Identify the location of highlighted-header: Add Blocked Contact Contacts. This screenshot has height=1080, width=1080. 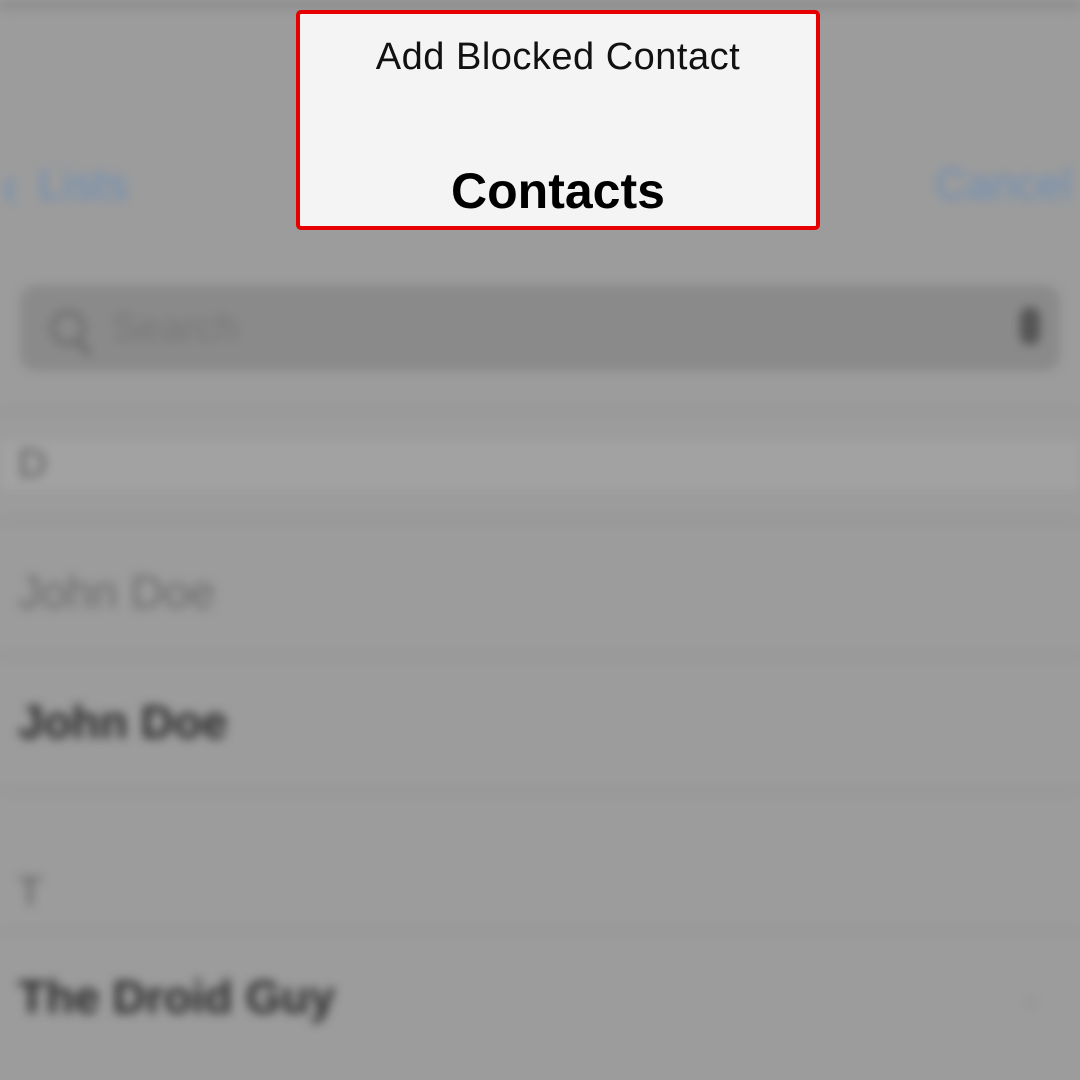
(558, 120).